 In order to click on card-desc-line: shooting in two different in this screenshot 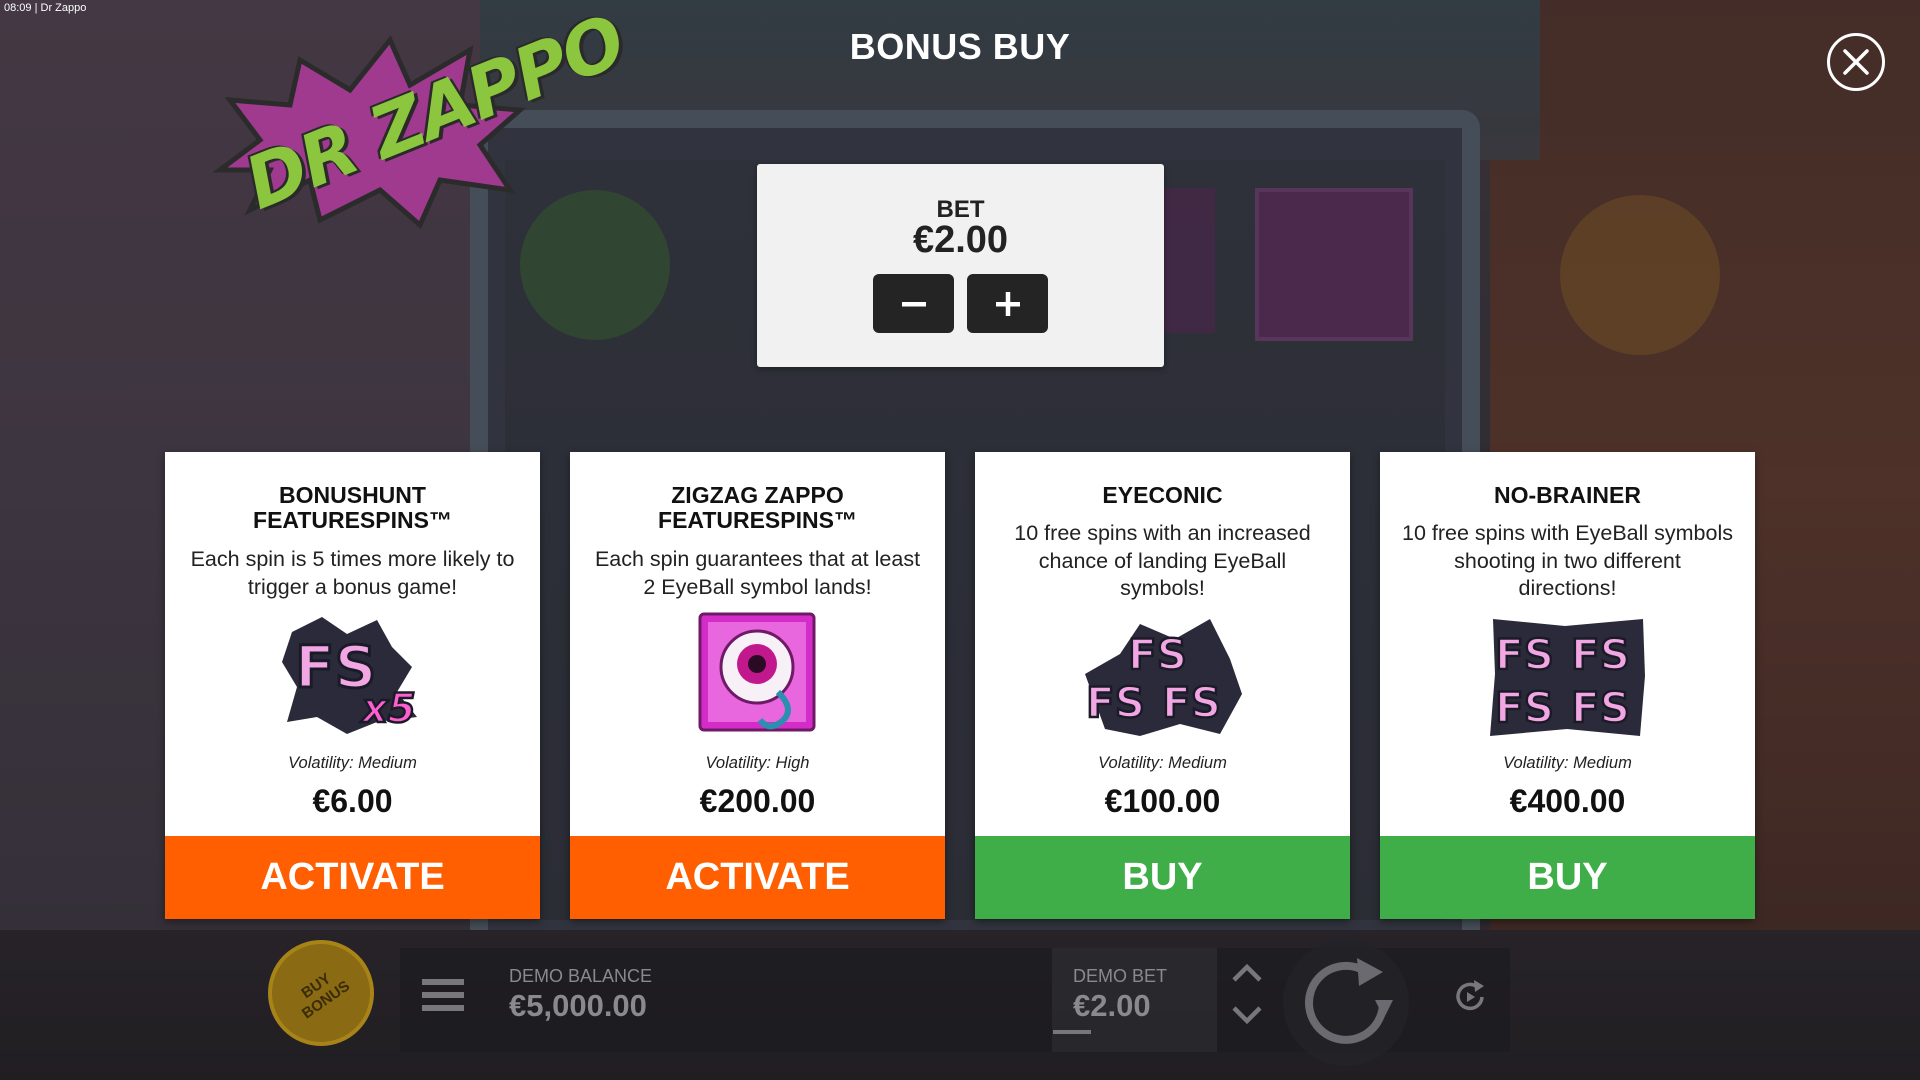, I will do `click(1567, 560)`.